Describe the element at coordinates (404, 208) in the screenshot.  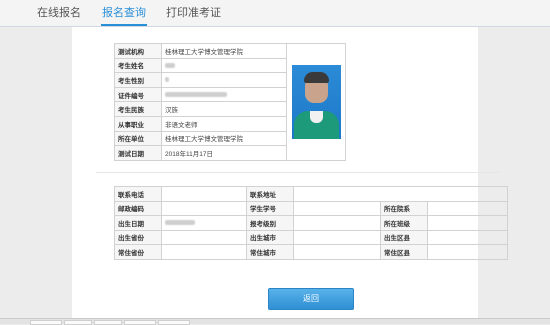
I see `department-label: 所在院系` at that location.